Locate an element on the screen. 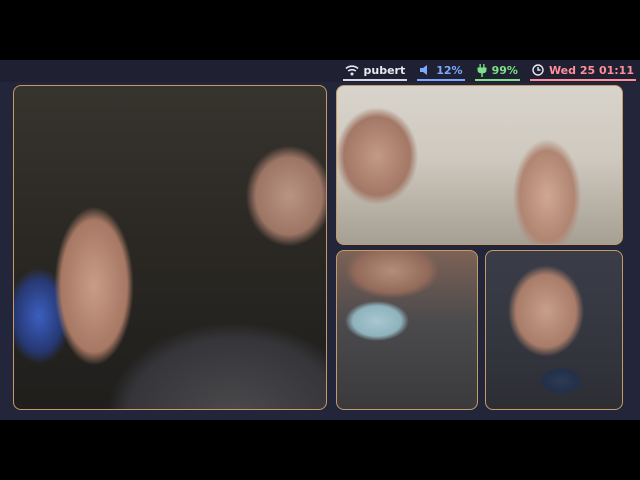 The image size is (640, 480). battery-level: 99% is located at coordinates (504, 70).